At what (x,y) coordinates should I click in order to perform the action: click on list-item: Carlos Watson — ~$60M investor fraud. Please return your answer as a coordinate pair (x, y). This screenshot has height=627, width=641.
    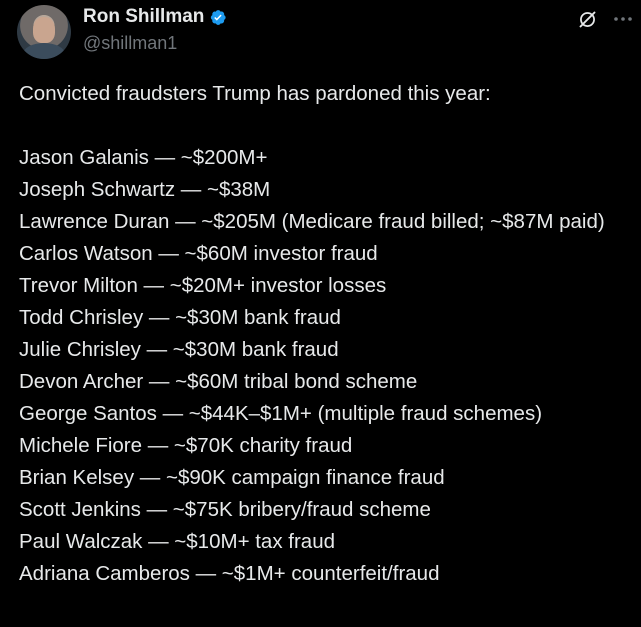
    Looking at the image, I should click on (198, 253).